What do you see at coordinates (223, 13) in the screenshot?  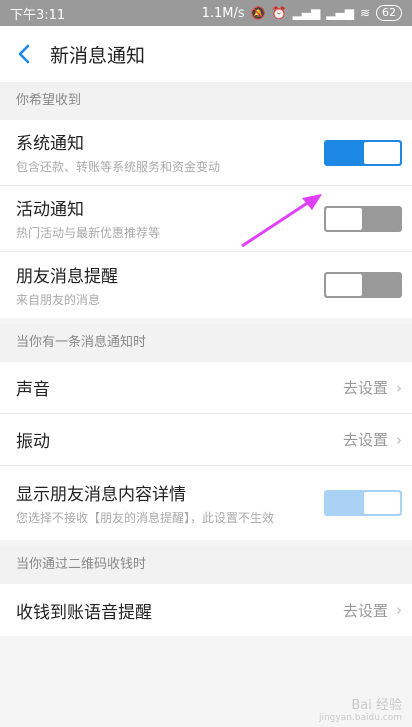 I see `network-speed: 1.1M/s` at bounding box center [223, 13].